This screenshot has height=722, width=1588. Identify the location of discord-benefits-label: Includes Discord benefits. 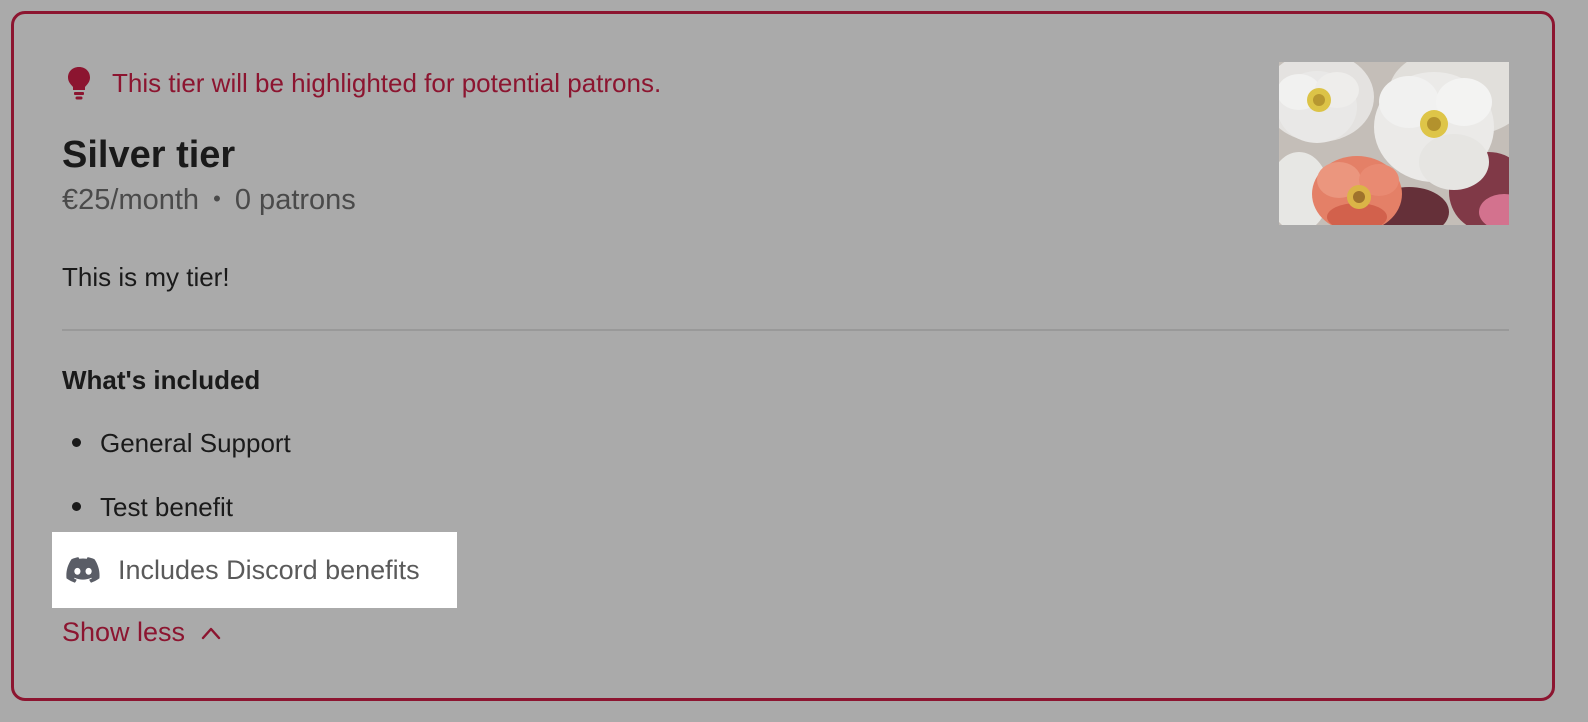
(269, 569).